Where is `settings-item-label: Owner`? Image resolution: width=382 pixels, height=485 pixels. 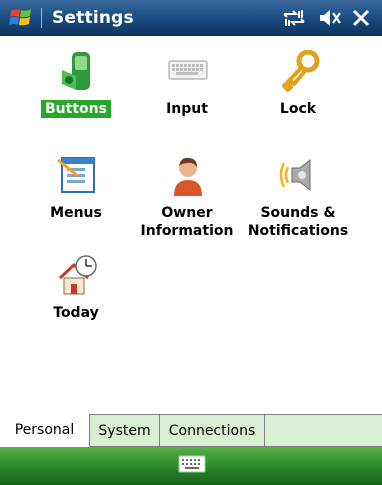 settings-item-label: Owner is located at coordinates (187, 213).